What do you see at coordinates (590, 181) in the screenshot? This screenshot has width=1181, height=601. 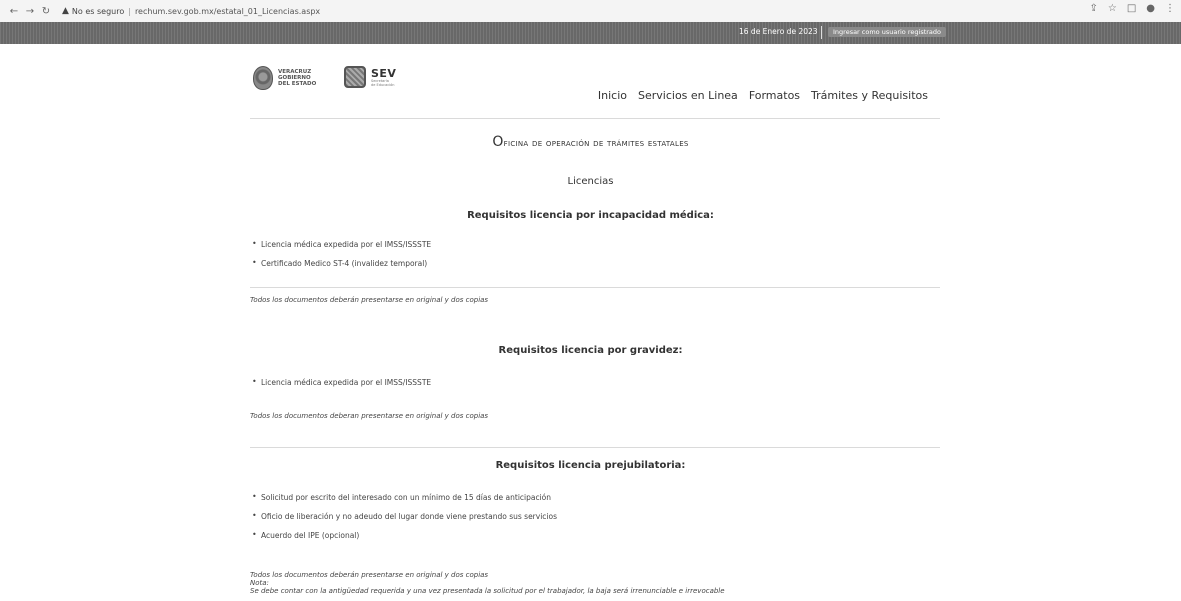 I see `page-subtitle: Licencias` at bounding box center [590, 181].